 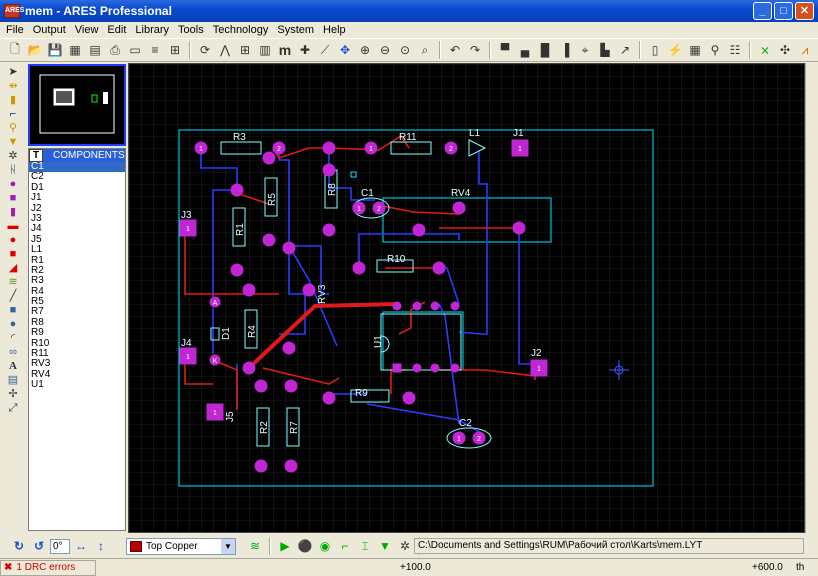 What do you see at coordinates (48, 567) in the screenshot?
I see `drc-status: ✖ 1 DRC errors` at bounding box center [48, 567].